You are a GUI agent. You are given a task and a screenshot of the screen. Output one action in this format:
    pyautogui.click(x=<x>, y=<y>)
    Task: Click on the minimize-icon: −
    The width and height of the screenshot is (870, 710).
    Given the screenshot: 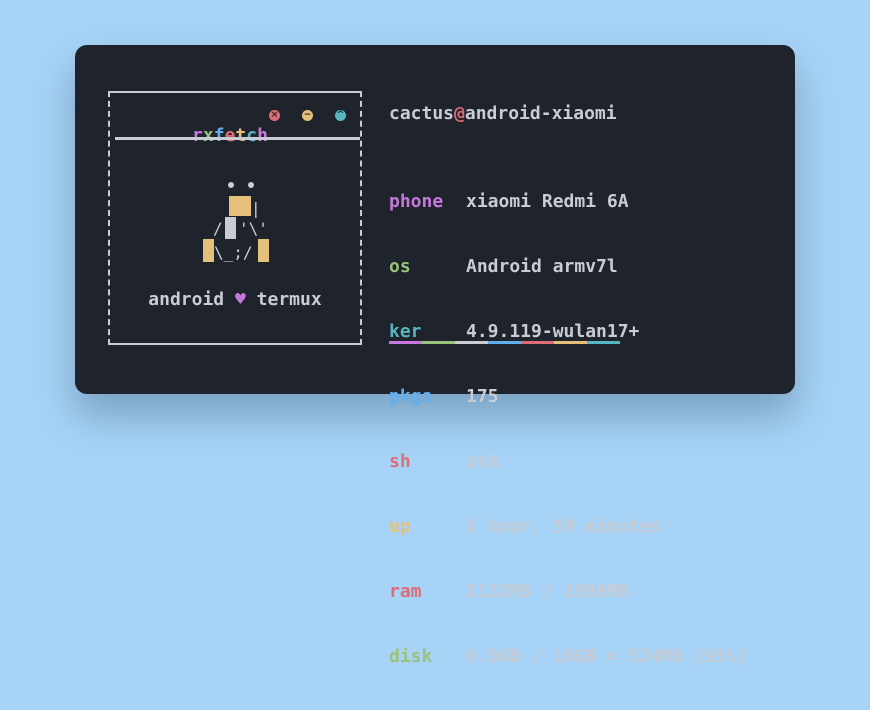 What is the action you would take?
    pyautogui.click(x=307, y=115)
    